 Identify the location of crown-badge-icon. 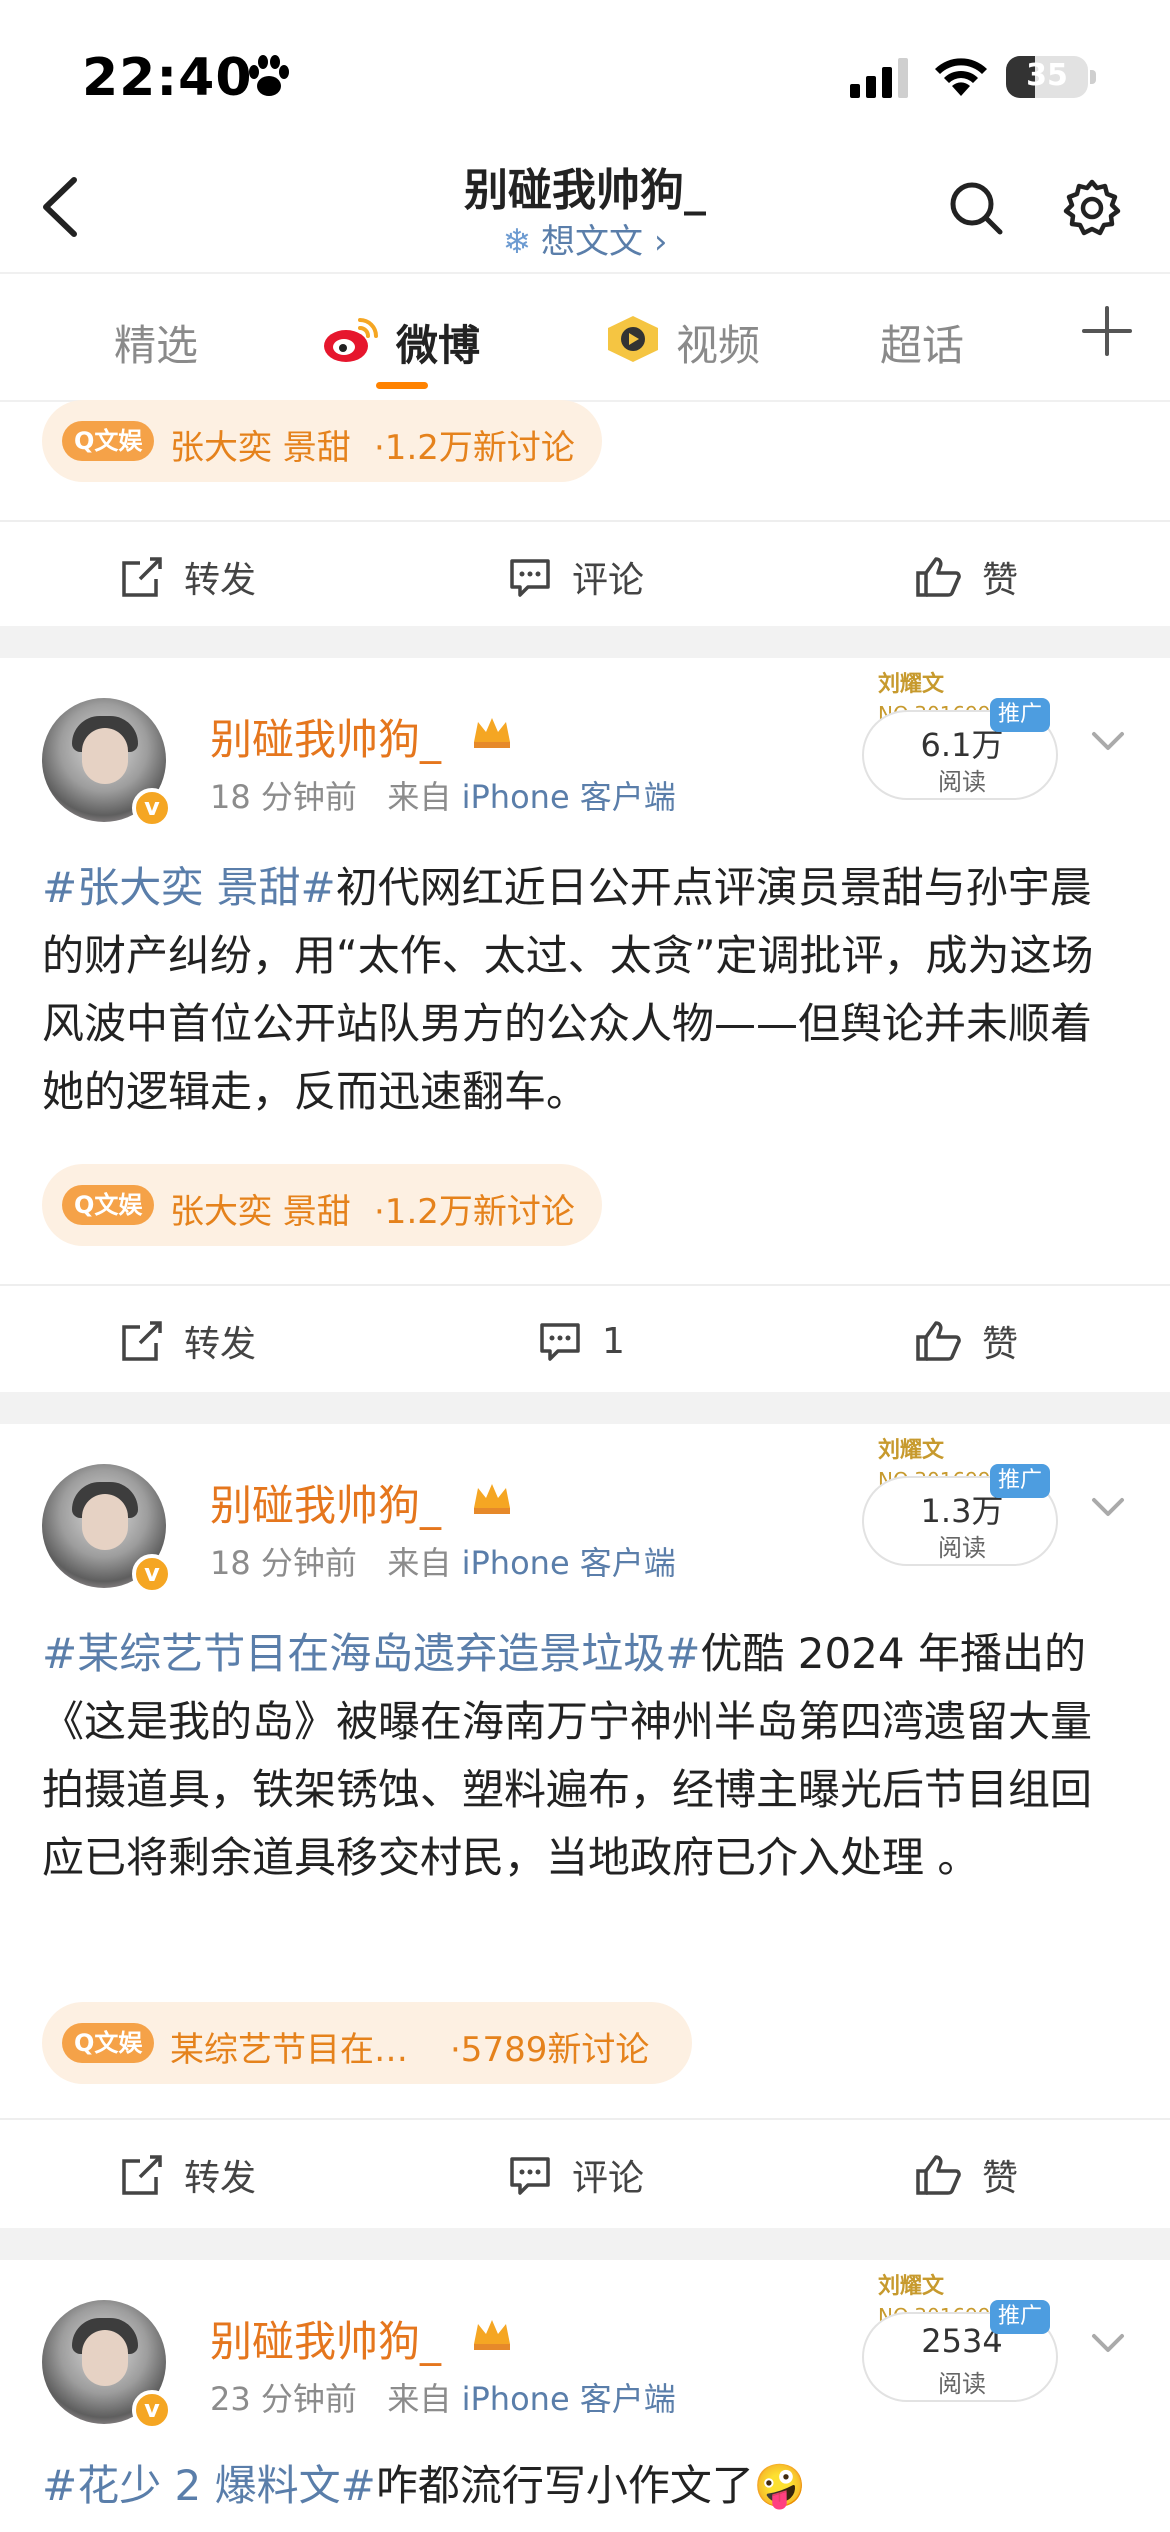
(492, 1499).